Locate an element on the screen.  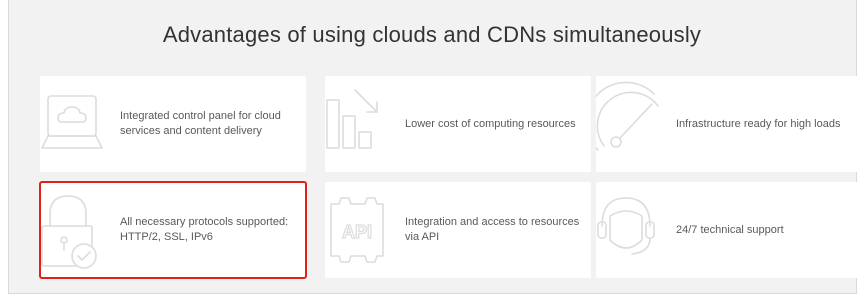
speedometer-icon is located at coordinates (626, 124).